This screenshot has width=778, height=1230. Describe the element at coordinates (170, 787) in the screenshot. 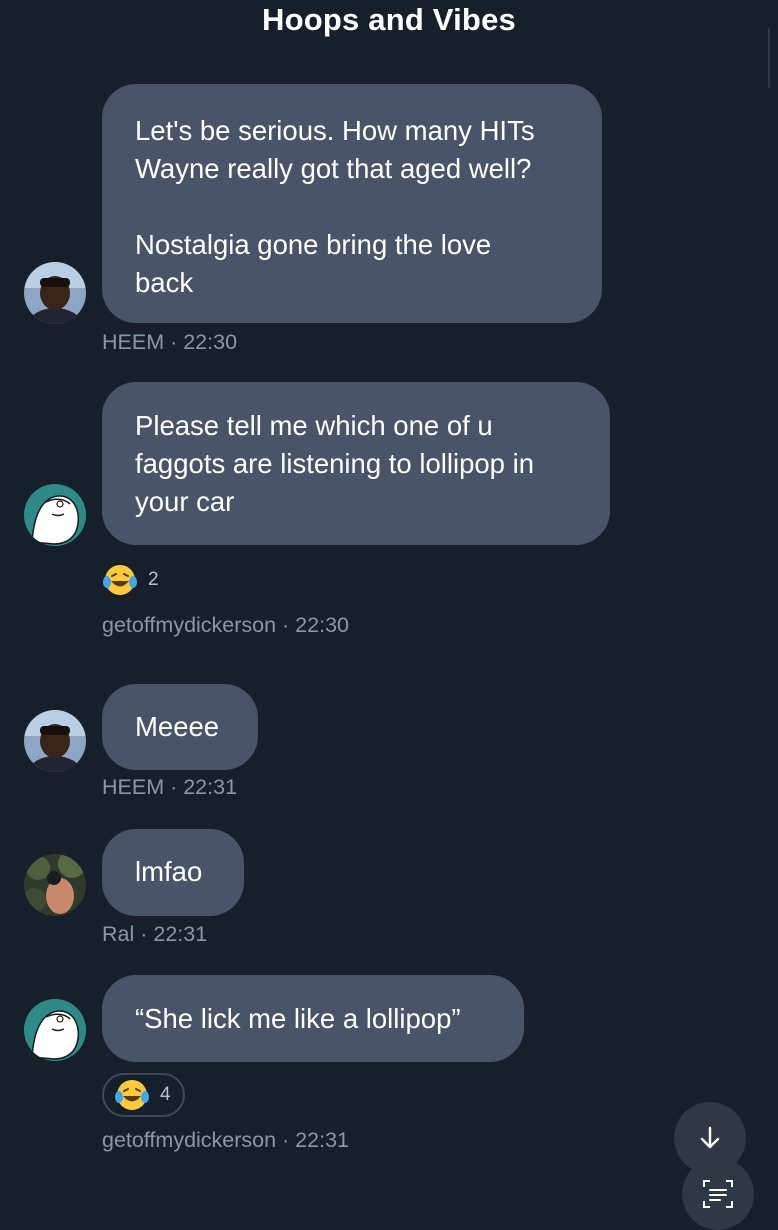

I see `message-meta: HEEM · 22:31` at that location.